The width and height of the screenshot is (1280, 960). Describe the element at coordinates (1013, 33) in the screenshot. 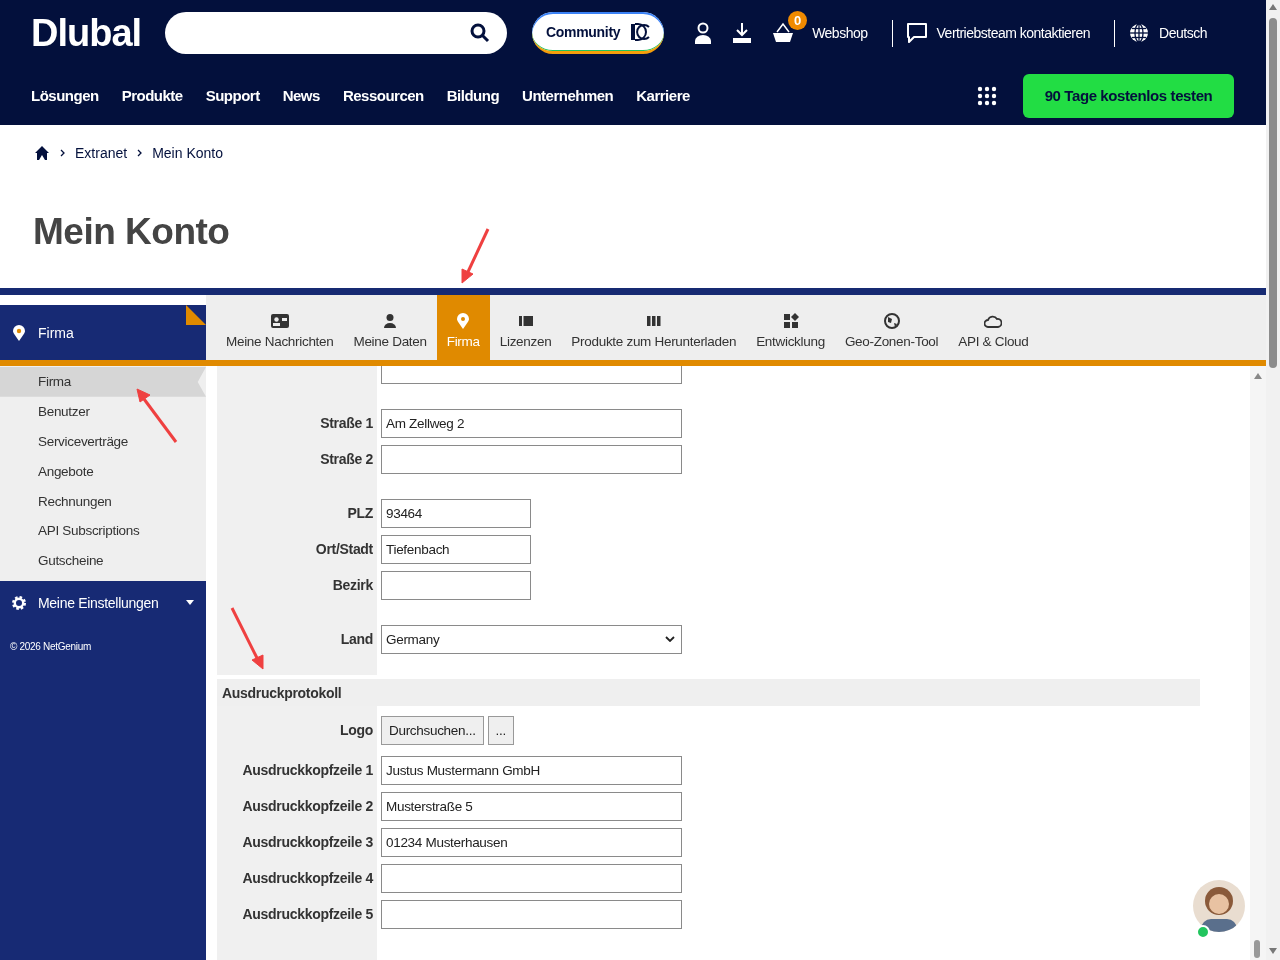

I see `contact-link: Vertriebsteam kontaktieren` at that location.